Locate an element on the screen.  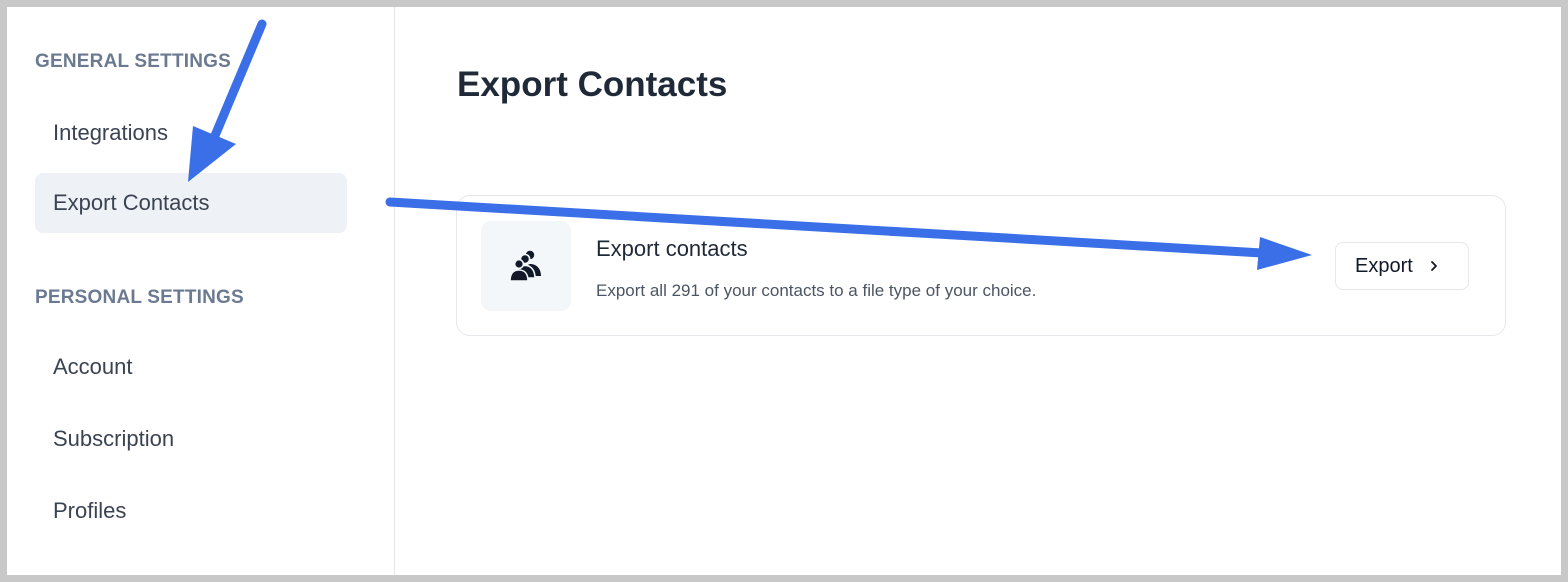
sidebar-item-label: Integrations is located at coordinates (110, 132).